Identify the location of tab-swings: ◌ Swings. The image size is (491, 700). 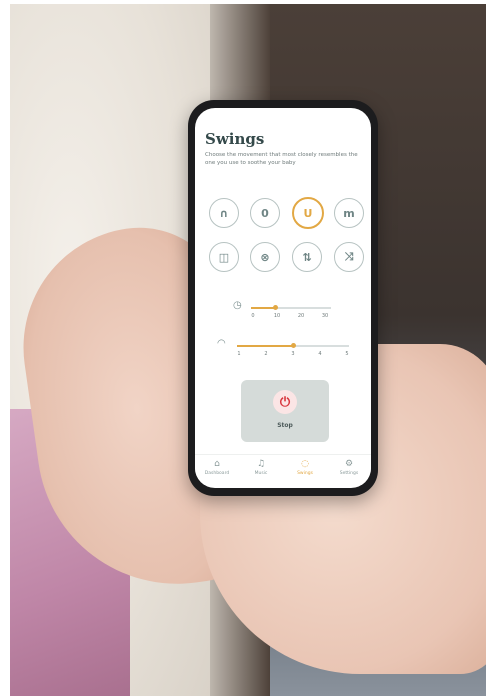
(305, 467).